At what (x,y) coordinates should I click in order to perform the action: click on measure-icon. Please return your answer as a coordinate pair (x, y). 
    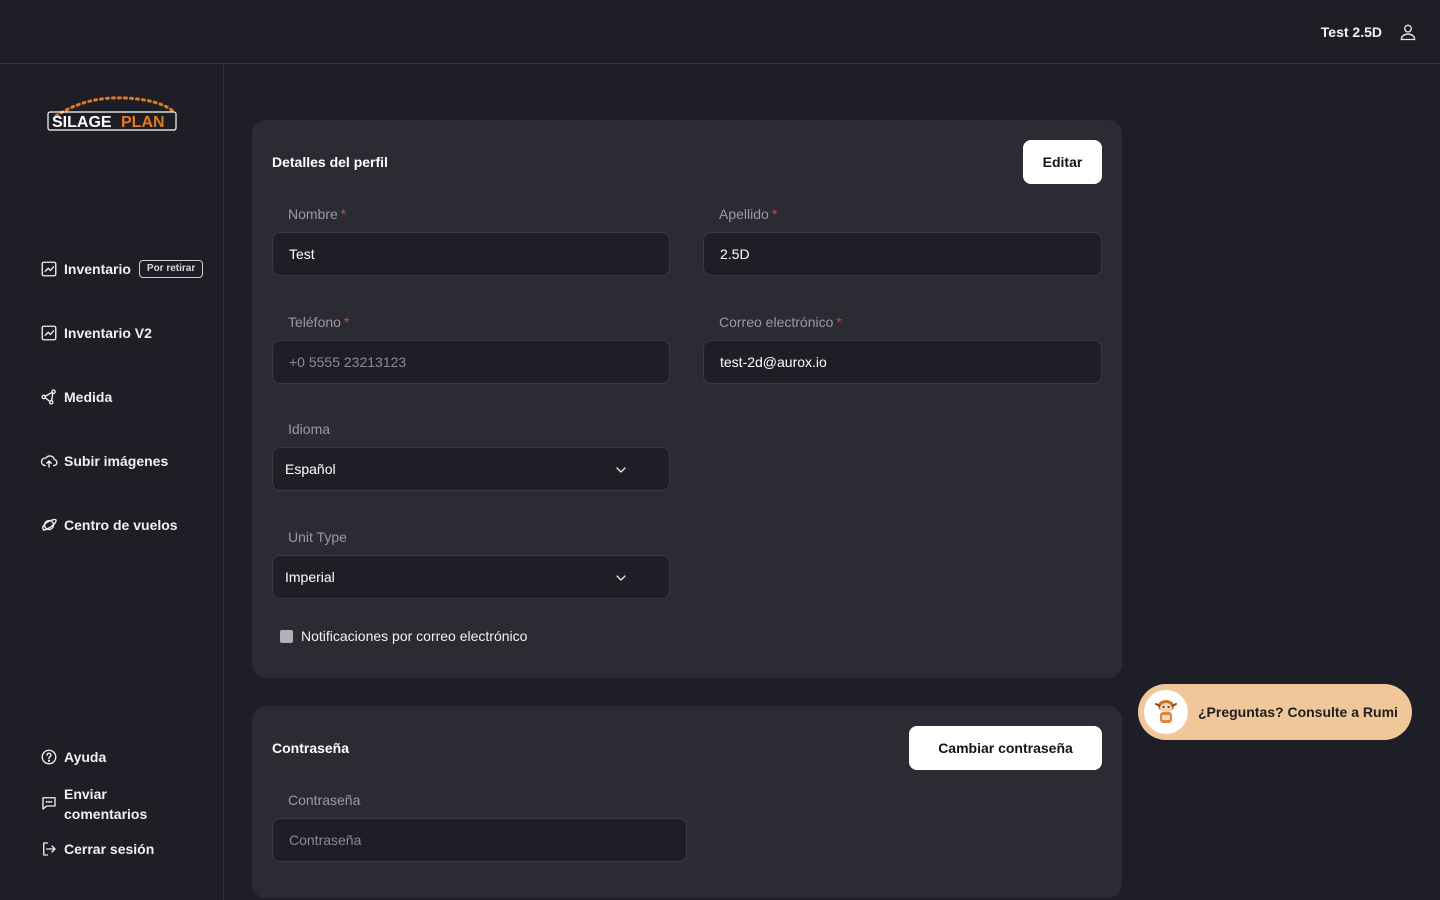
    Looking at the image, I should click on (49, 397).